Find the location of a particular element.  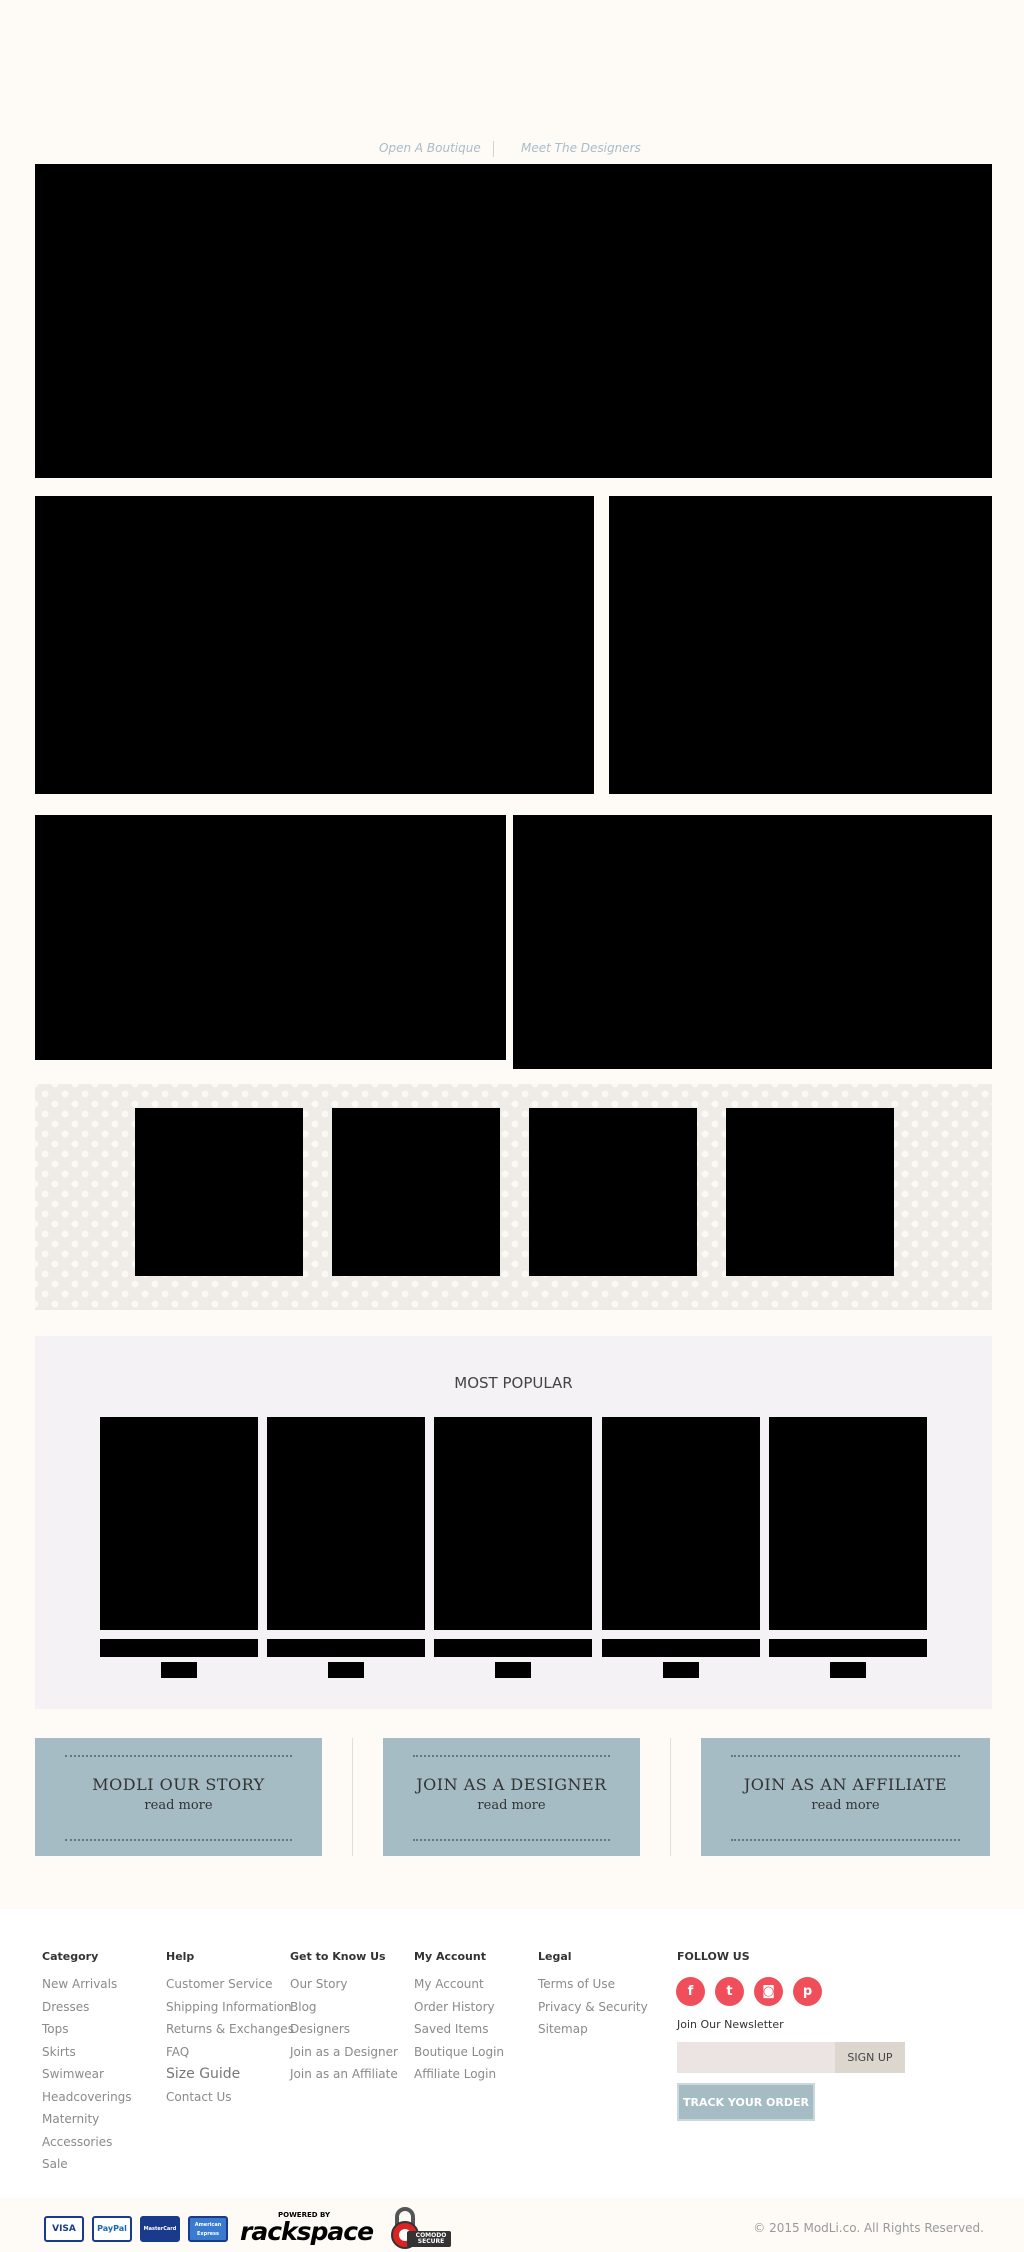

comodo-label: COMODO SECURE is located at coordinates (431, 2238).